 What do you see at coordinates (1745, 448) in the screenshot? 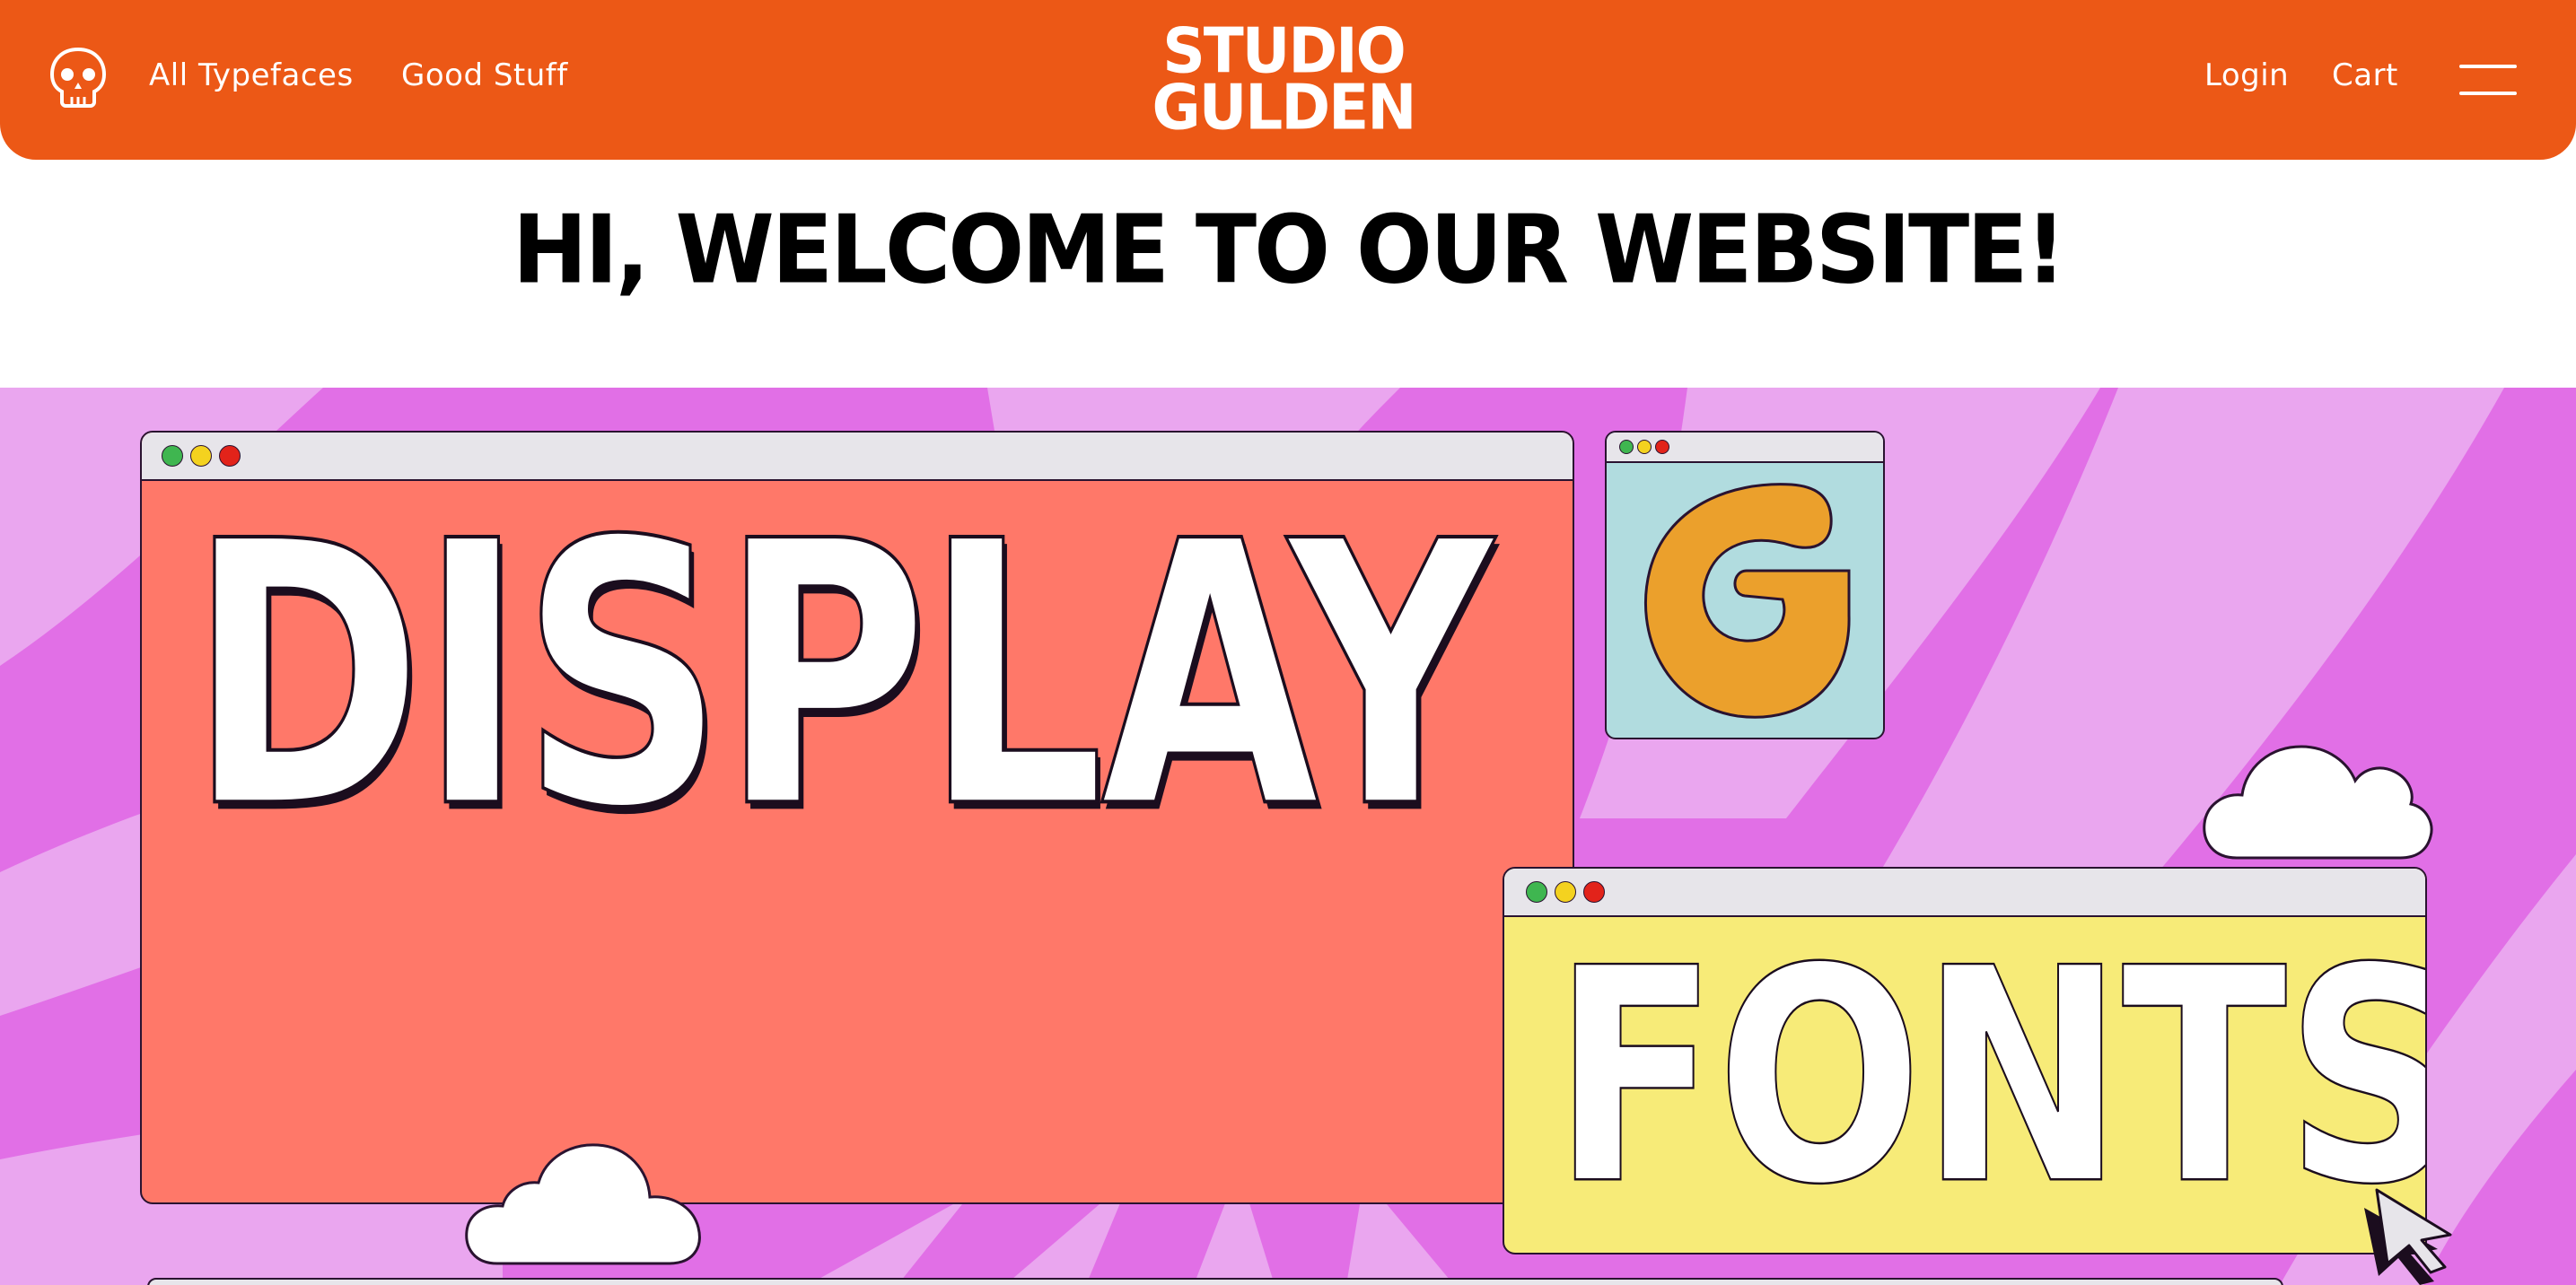
I see `glyph-window-titlebar` at bounding box center [1745, 448].